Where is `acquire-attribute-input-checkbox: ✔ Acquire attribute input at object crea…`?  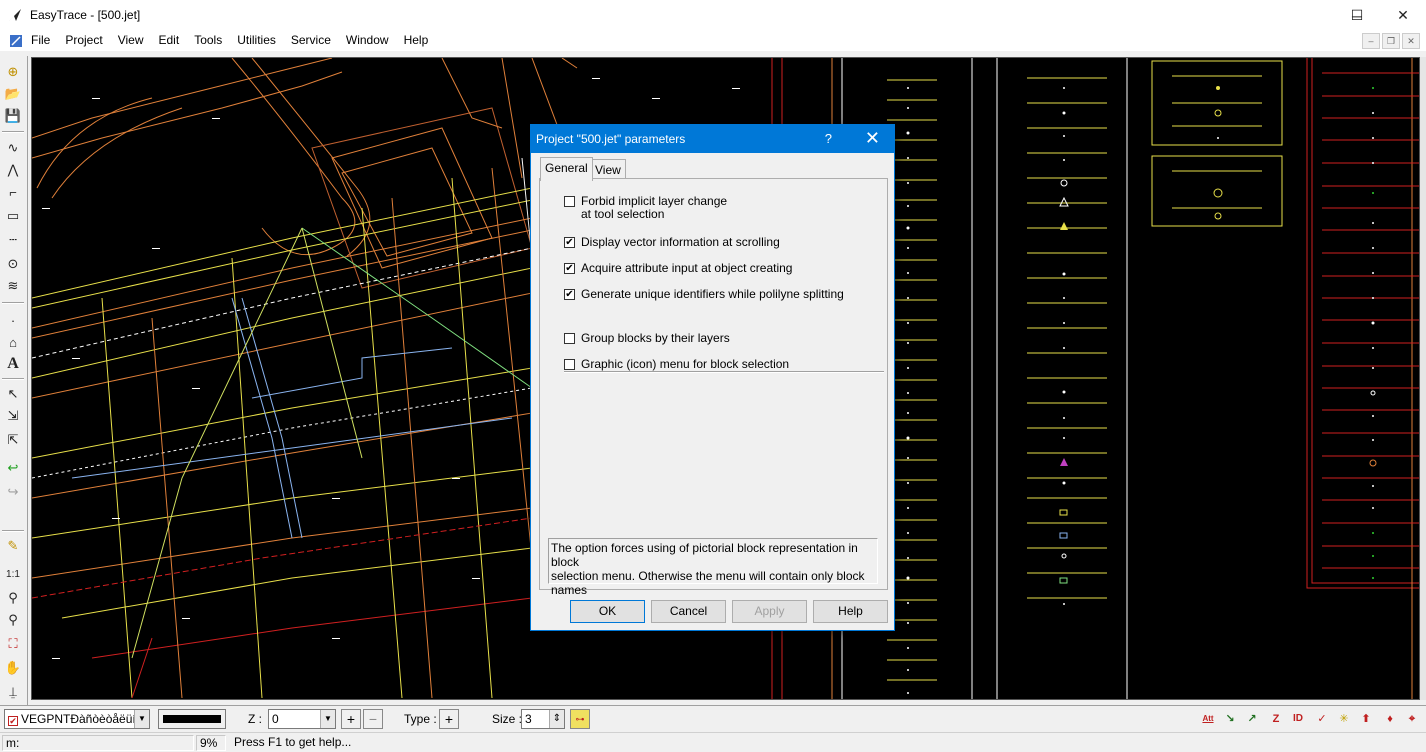 acquire-attribute-input-checkbox: ✔ Acquire attribute input at object crea… is located at coordinates (678, 268).